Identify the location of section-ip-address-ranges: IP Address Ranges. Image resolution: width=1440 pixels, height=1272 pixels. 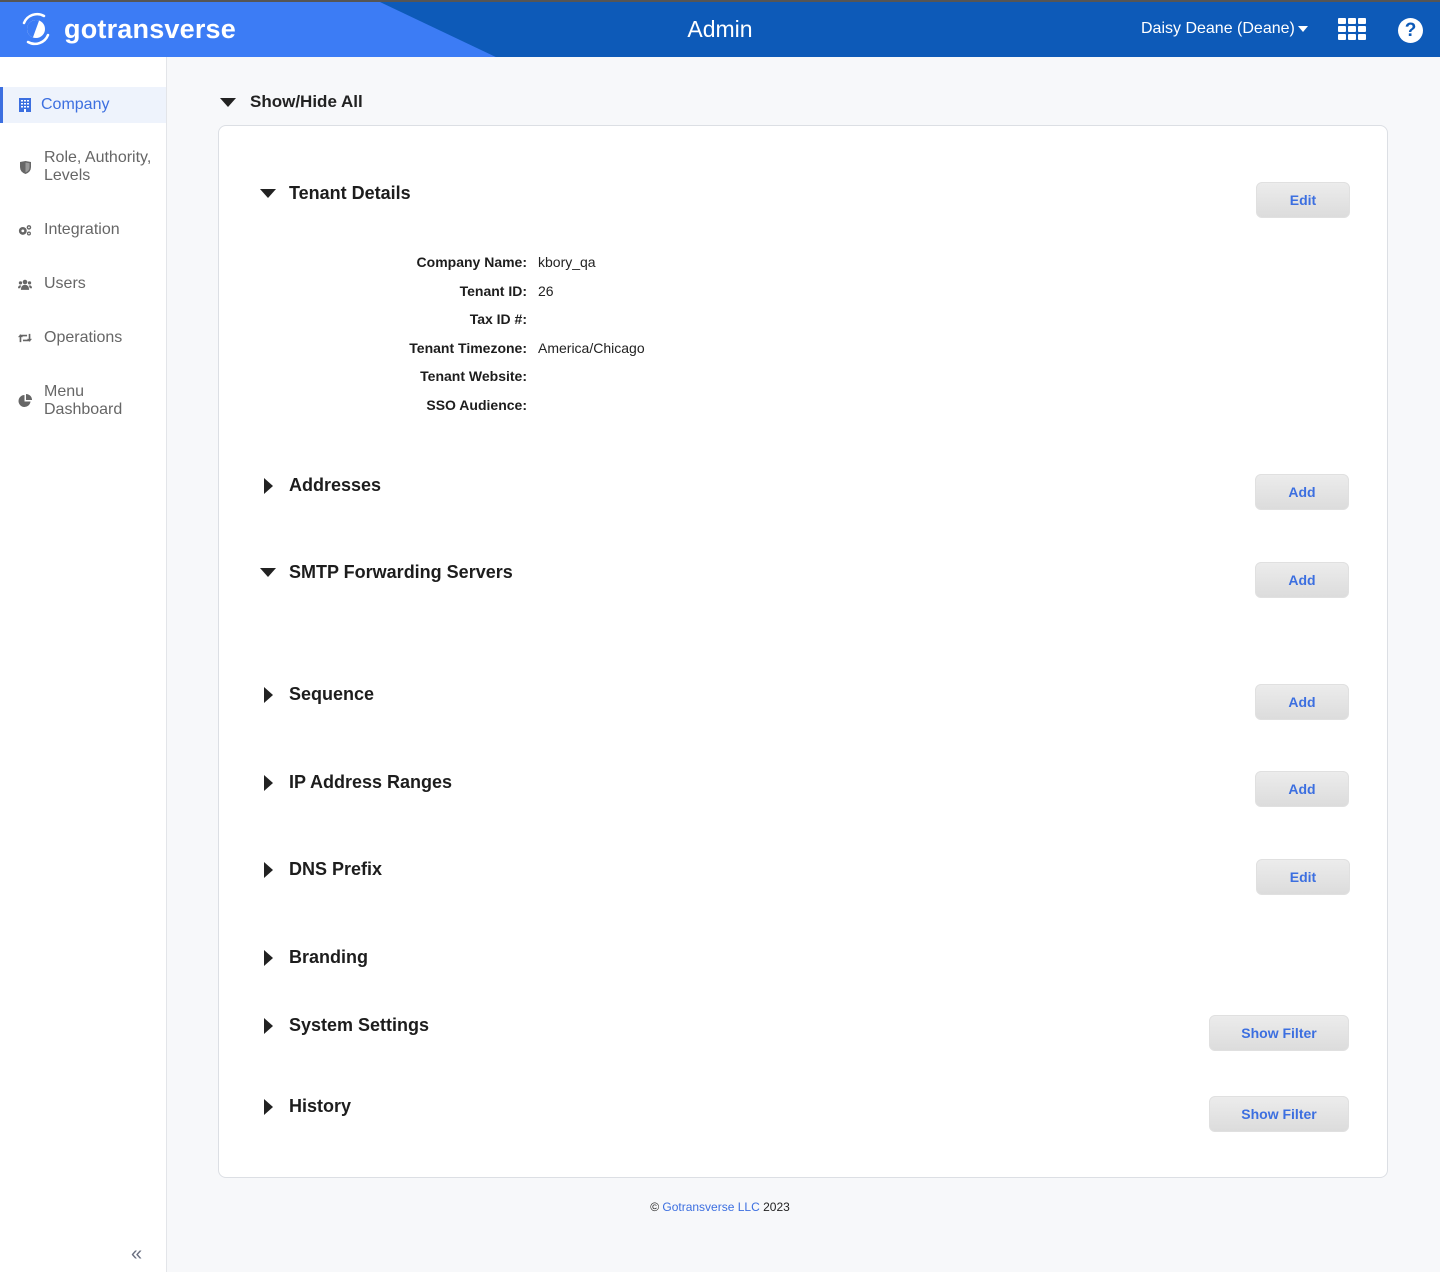
(355, 782).